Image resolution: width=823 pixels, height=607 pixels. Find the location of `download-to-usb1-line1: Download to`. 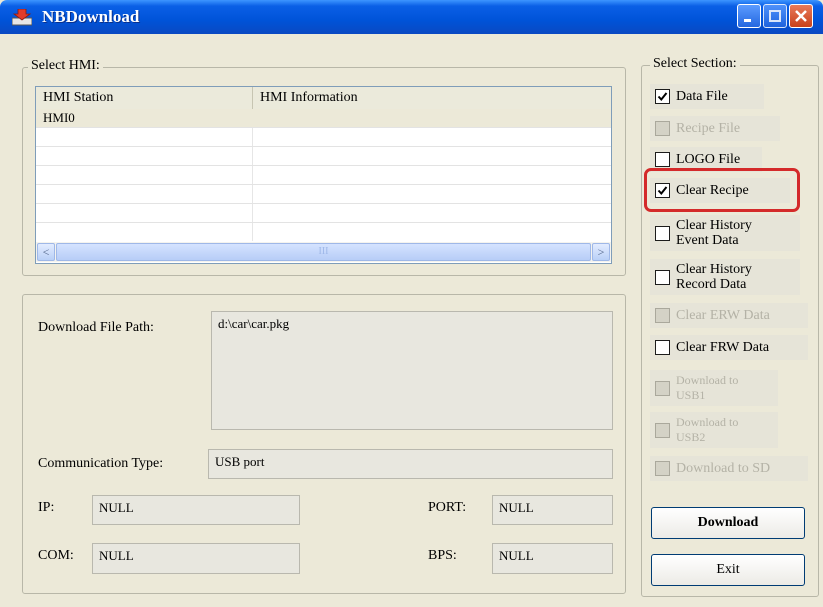

download-to-usb1-line1: Download to is located at coordinates (707, 380).